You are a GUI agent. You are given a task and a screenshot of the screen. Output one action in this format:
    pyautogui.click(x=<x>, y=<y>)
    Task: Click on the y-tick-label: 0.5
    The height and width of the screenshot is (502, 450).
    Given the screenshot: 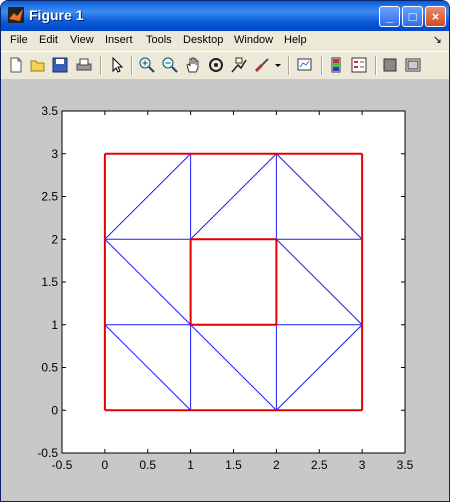 What is the action you would take?
    pyautogui.click(x=49, y=368)
    